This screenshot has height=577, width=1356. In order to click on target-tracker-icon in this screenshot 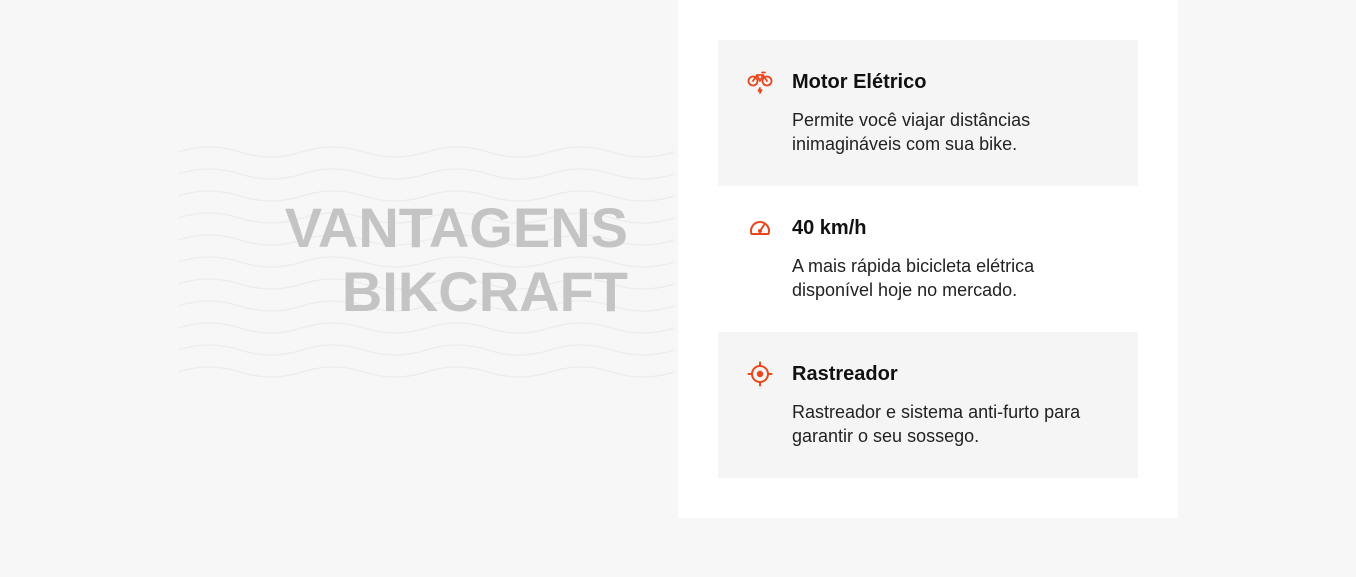, I will do `click(760, 374)`.